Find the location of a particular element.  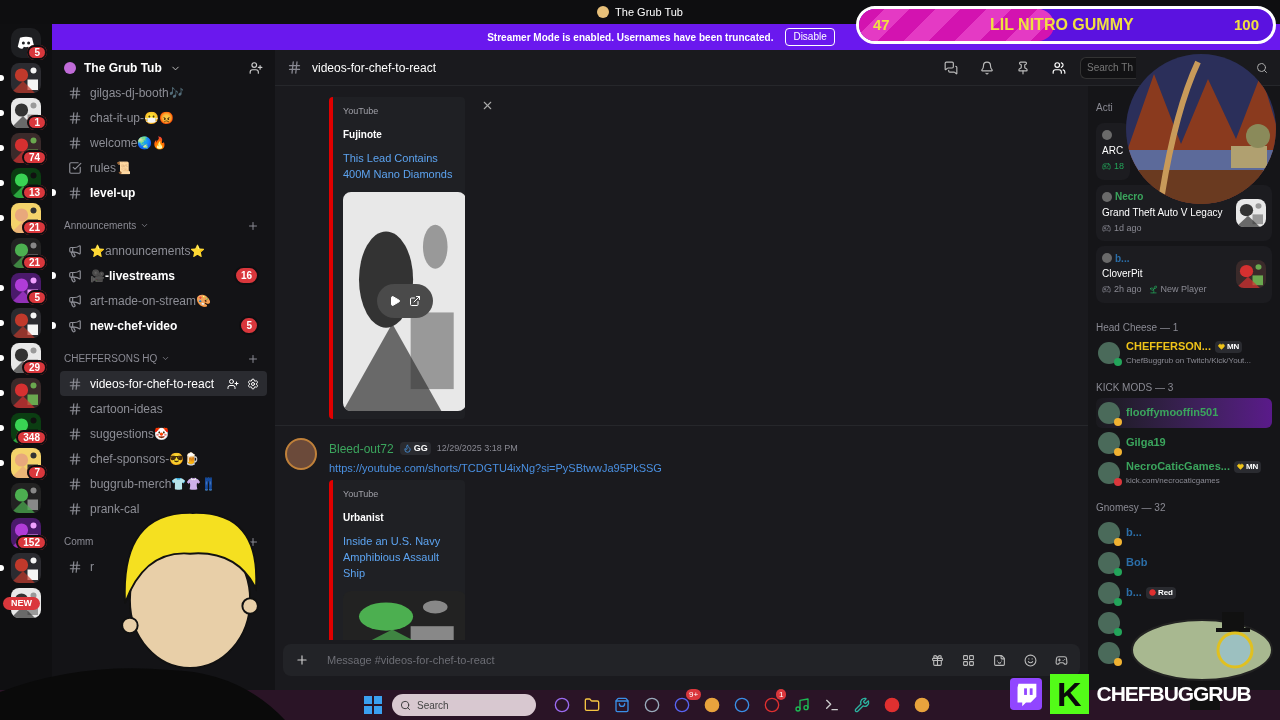

member-item: flooffymooffin501 is located at coordinates (1184, 412).